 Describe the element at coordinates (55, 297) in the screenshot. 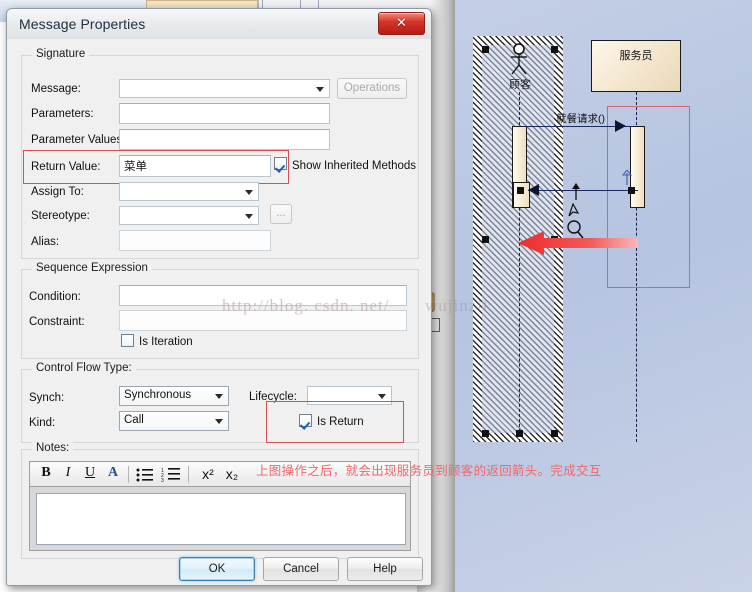

I see `condition-label: Condition:` at that location.